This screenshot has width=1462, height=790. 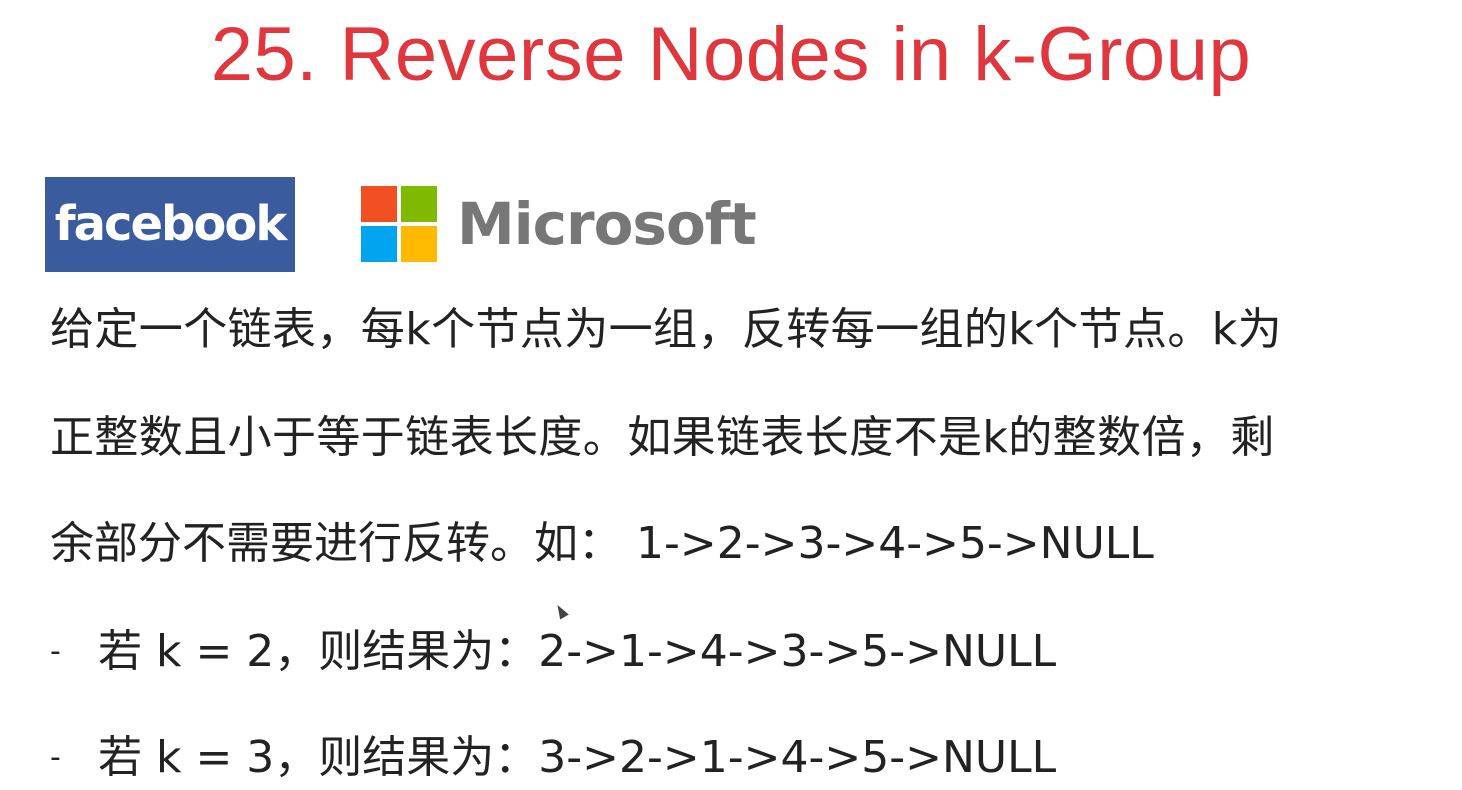 I want to click on microsoft-logo-text: Microsoft, so click(x=607, y=224).